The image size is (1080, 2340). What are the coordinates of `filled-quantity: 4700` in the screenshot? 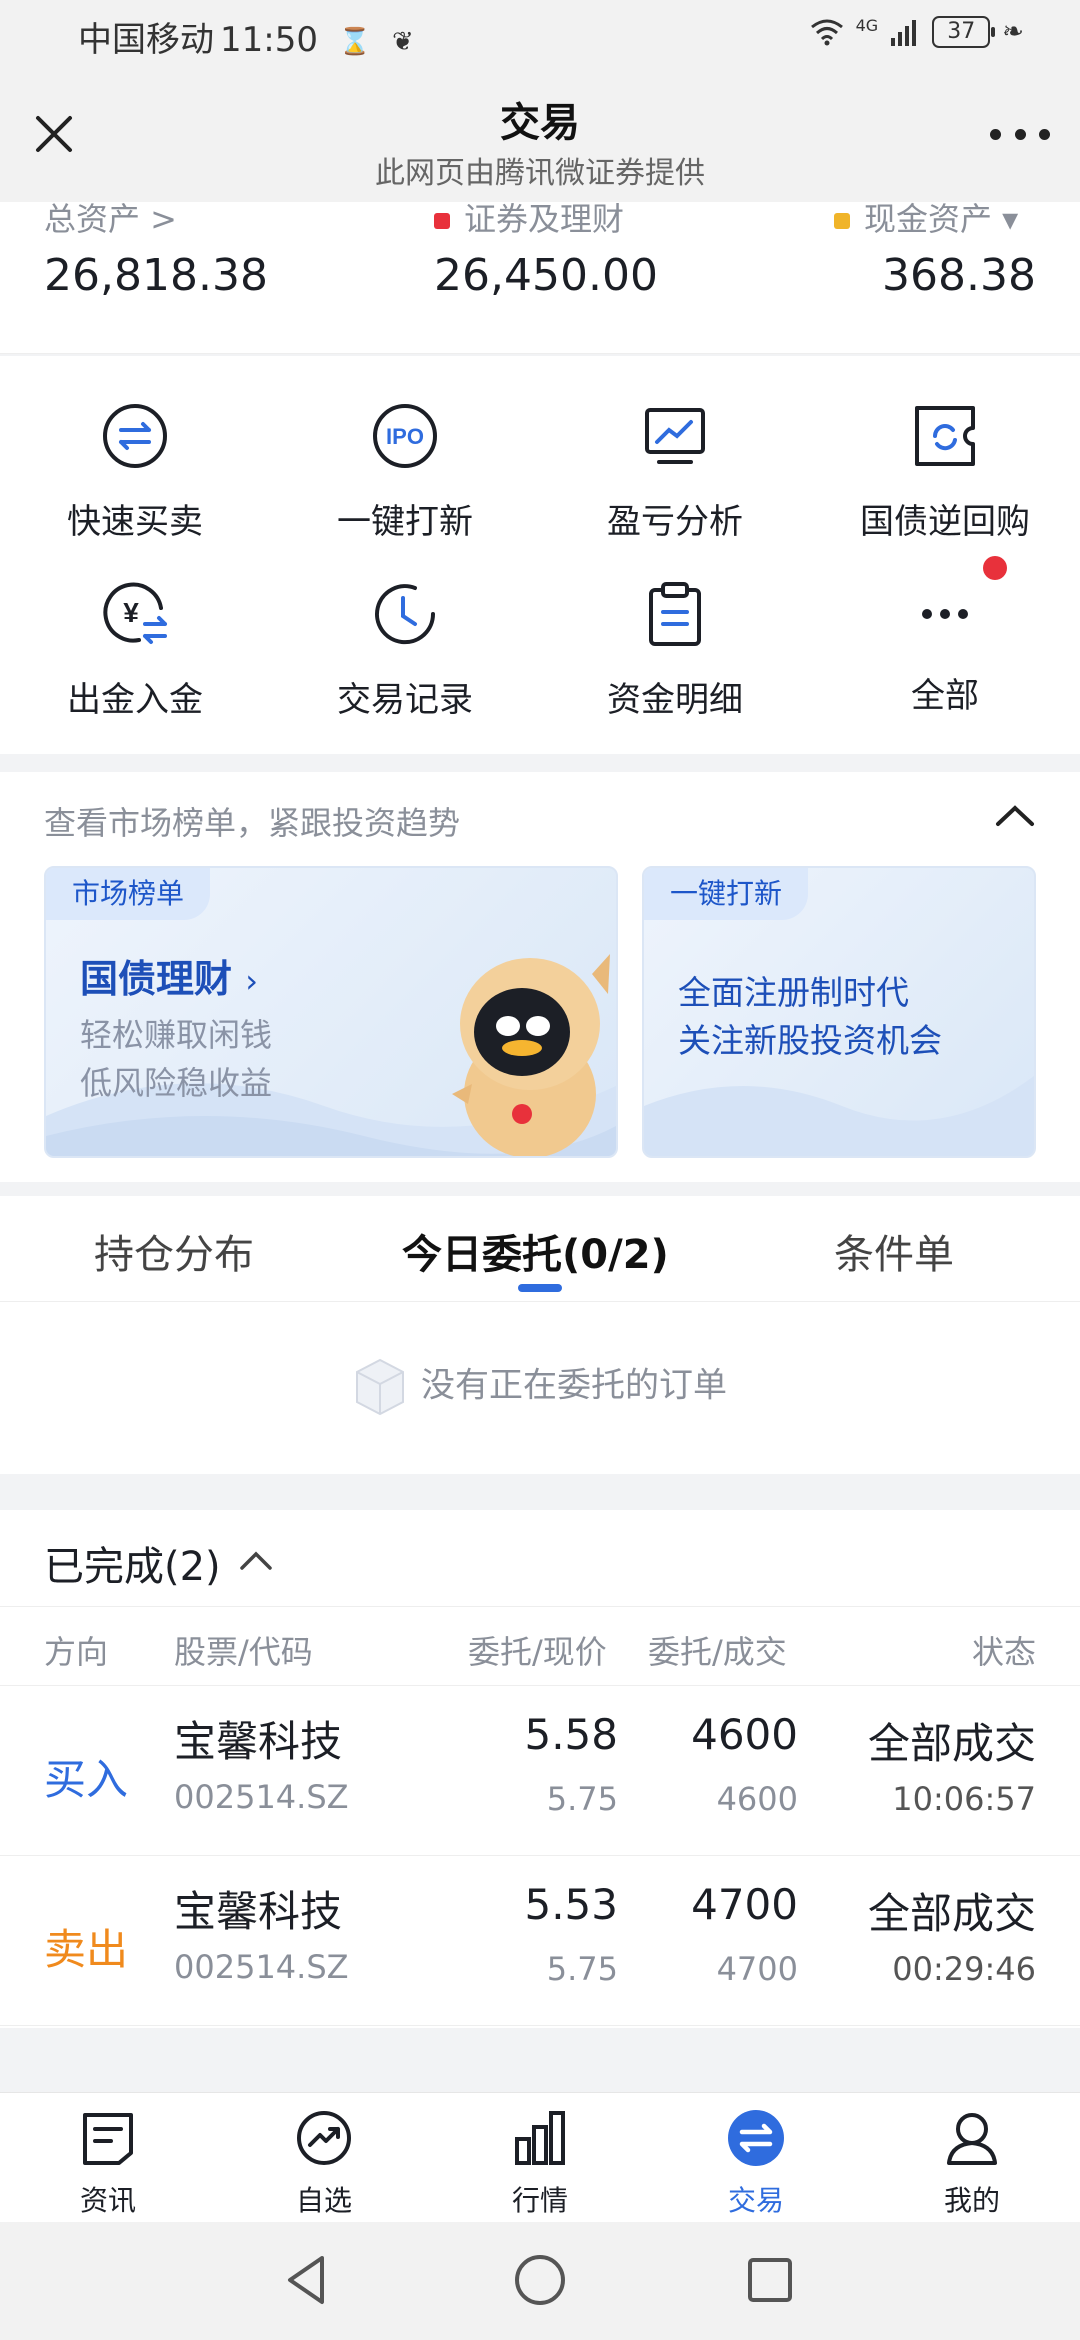 It's located at (757, 1969).